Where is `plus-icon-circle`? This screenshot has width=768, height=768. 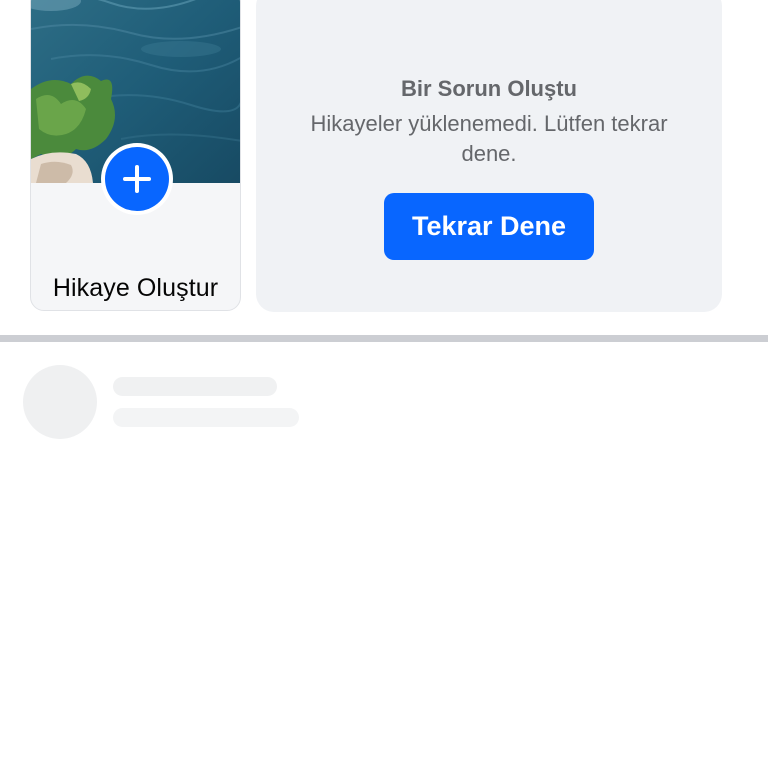
plus-icon-circle is located at coordinates (137, 179).